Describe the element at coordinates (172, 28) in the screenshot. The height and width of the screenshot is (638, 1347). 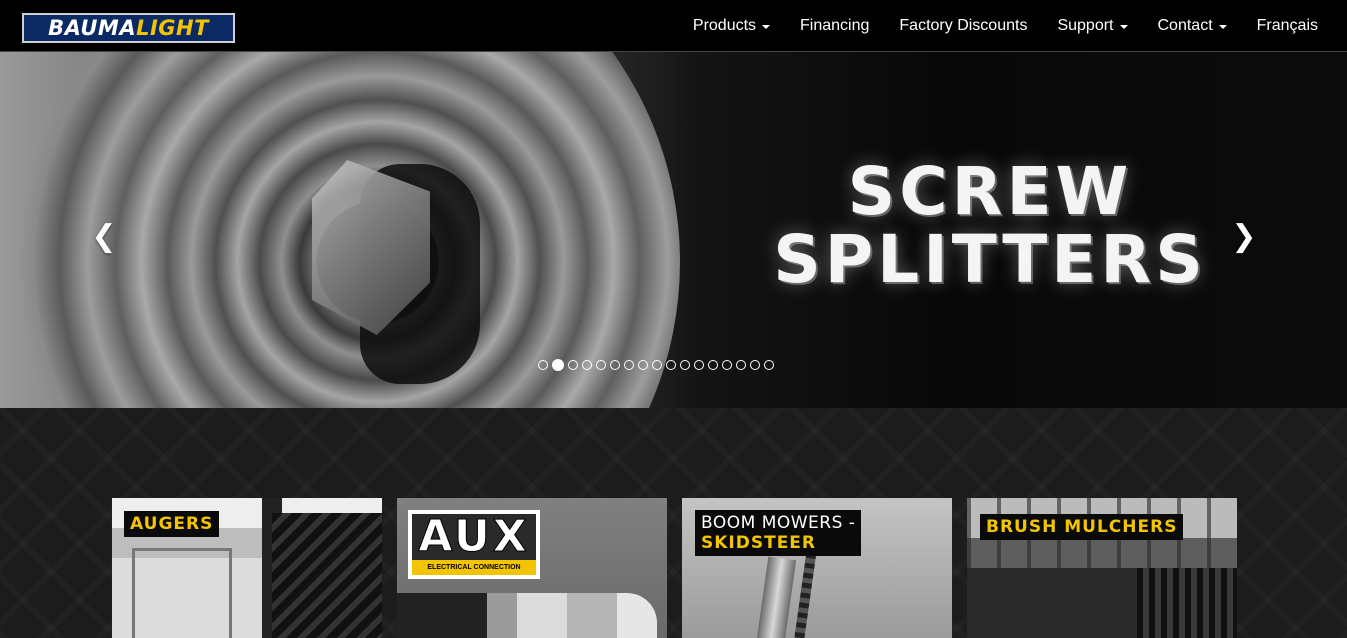
I see `logo-text-light: LIGHT` at that location.